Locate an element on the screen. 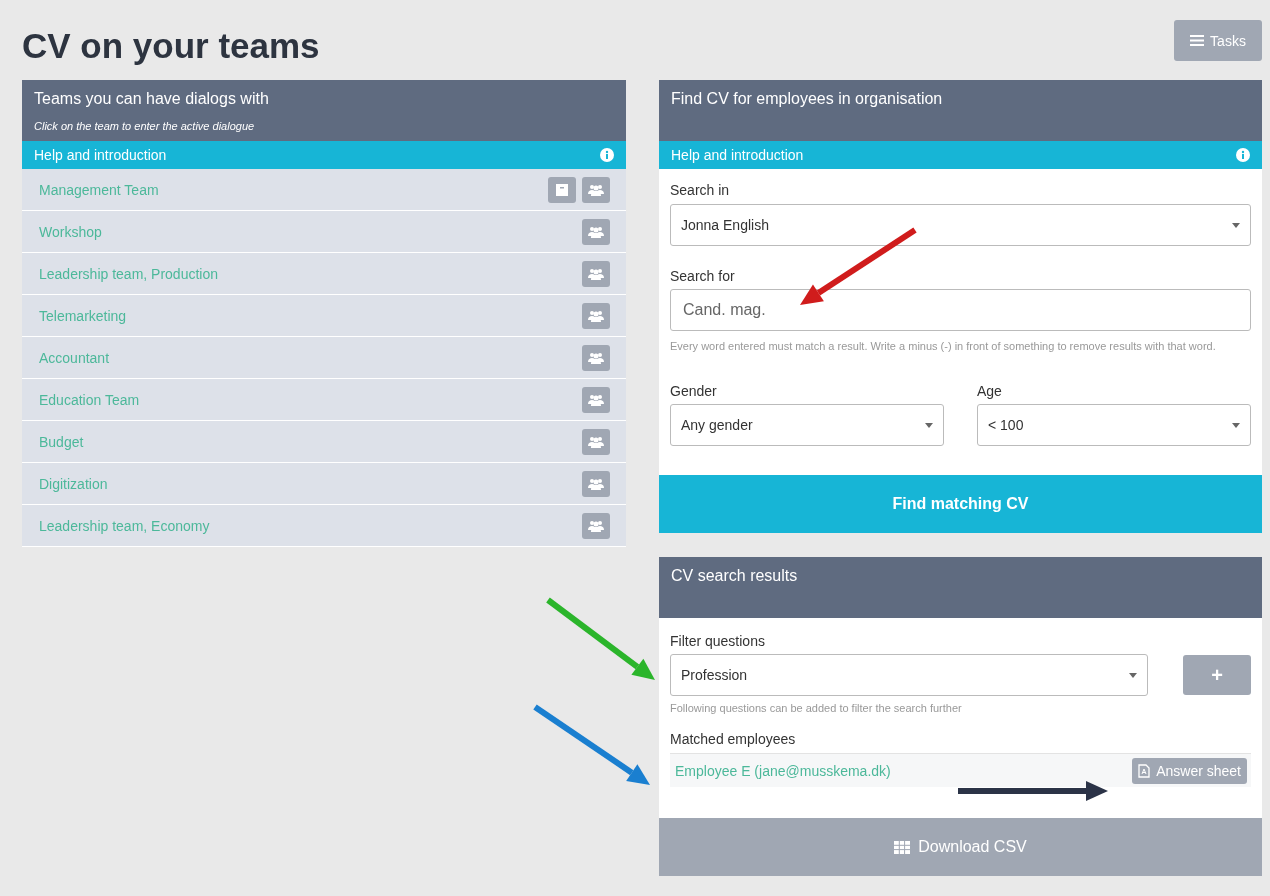 The height and width of the screenshot is (896, 1270). gender-select: Any gender is located at coordinates (807, 425).